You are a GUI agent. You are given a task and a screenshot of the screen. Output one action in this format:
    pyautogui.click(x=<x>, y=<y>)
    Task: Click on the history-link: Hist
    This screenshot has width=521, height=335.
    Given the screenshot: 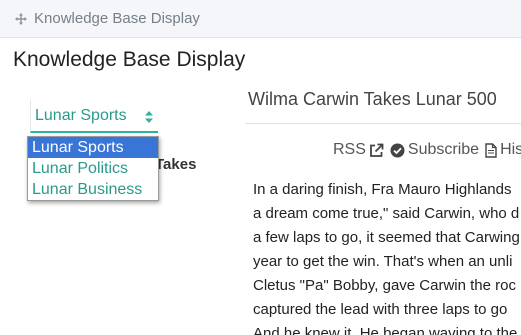 What is the action you would take?
    pyautogui.click(x=503, y=150)
    